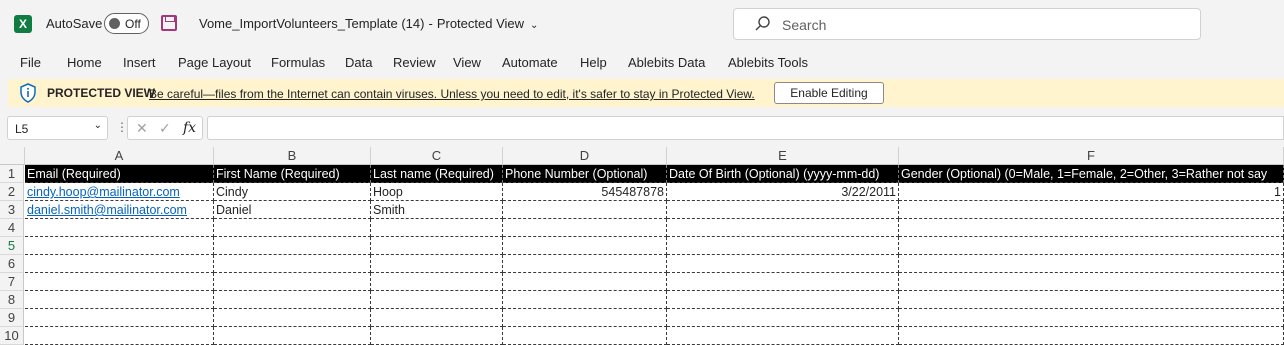 This screenshot has width=1284, height=345. I want to click on row-header-selected: 5, so click(12, 246).